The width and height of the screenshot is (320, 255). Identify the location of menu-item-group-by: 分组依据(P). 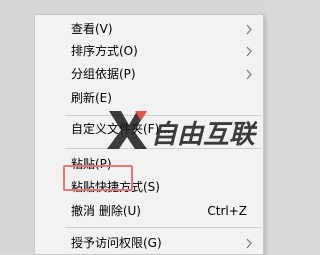
(149, 74).